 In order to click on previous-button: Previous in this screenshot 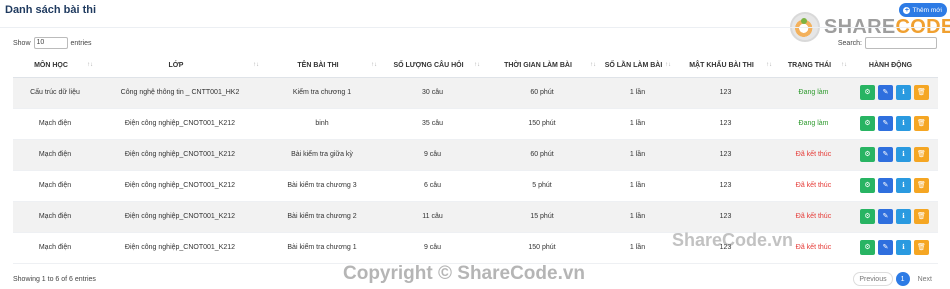, I will do `click(873, 279)`.